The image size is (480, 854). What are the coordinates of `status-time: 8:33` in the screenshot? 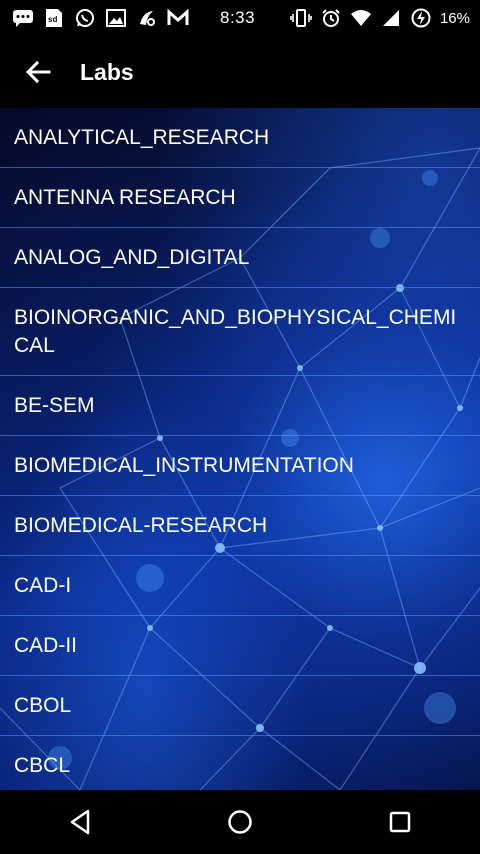 It's located at (238, 17).